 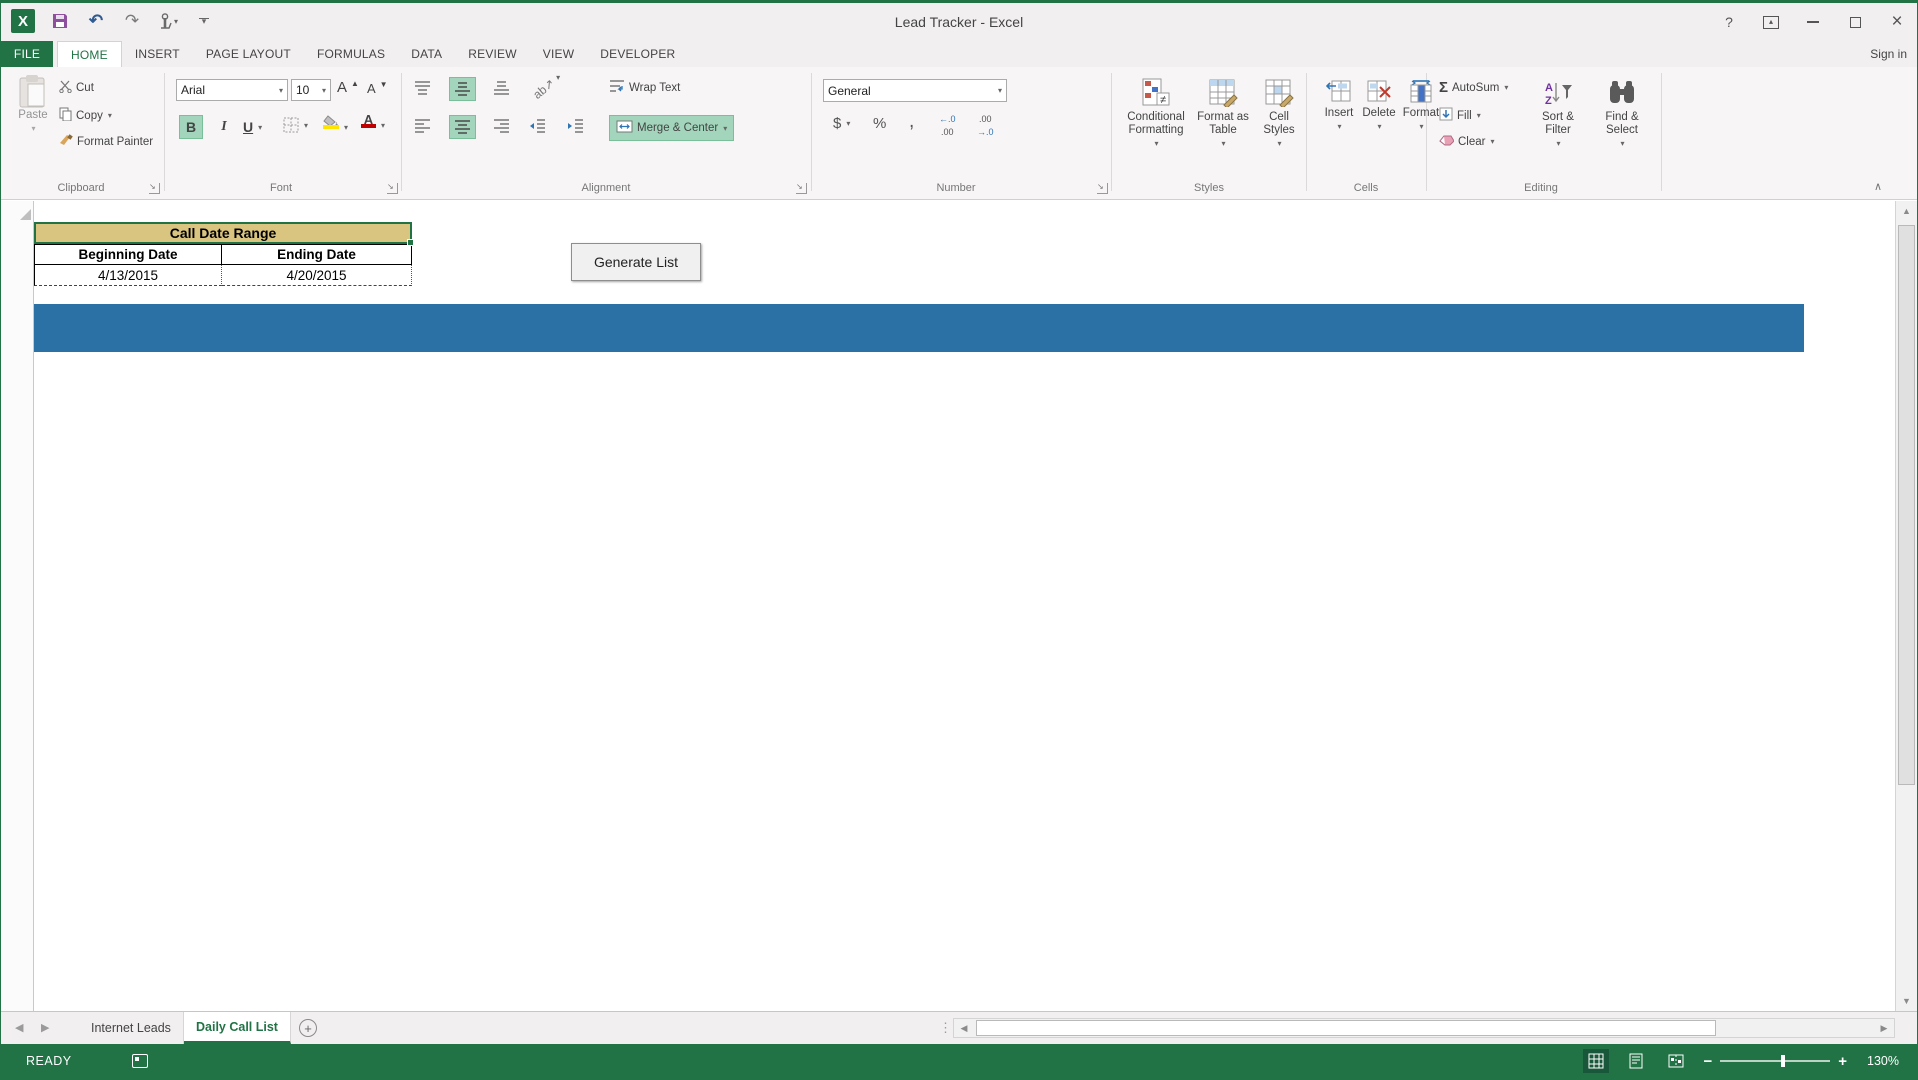 What do you see at coordinates (1636, 1061) in the screenshot?
I see `page-layout-view-icon` at bounding box center [1636, 1061].